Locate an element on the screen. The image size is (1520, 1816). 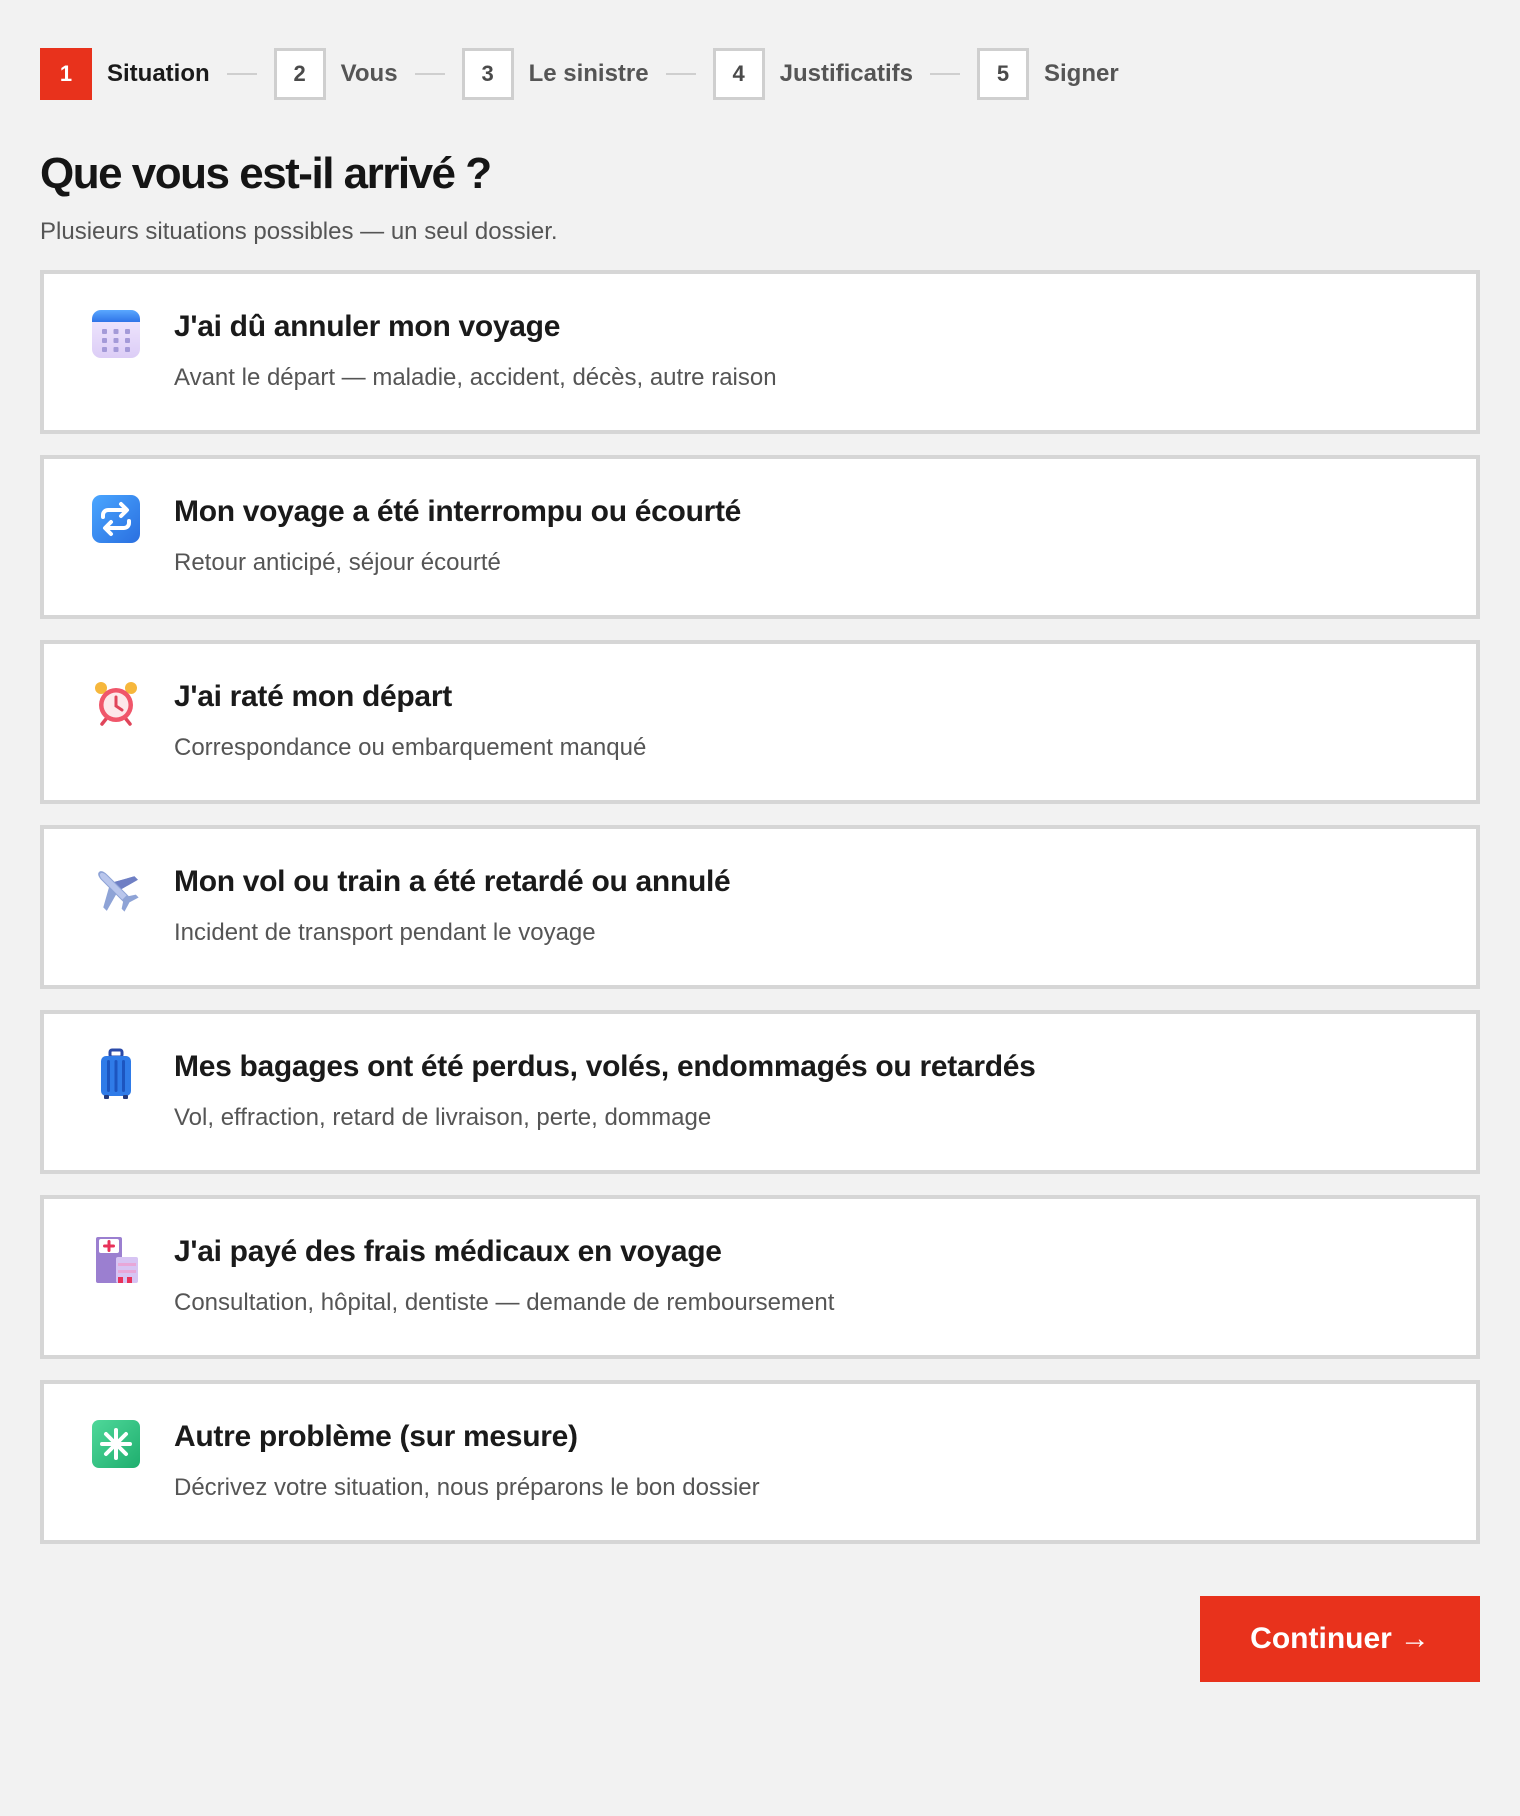
hospital-icon is located at coordinates (117, 1260).